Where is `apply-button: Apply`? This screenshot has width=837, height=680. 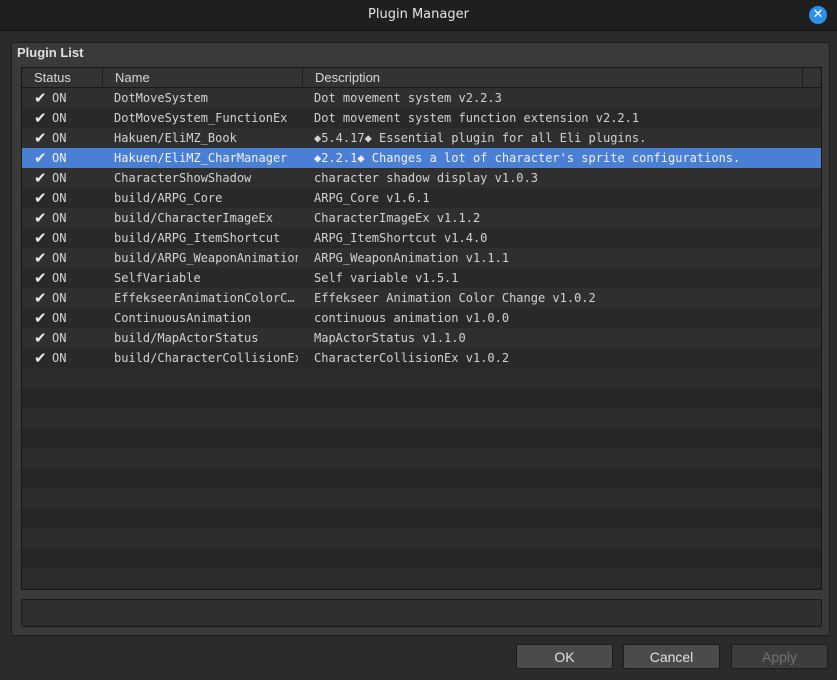 apply-button: Apply is located at coordinates (779, 656).